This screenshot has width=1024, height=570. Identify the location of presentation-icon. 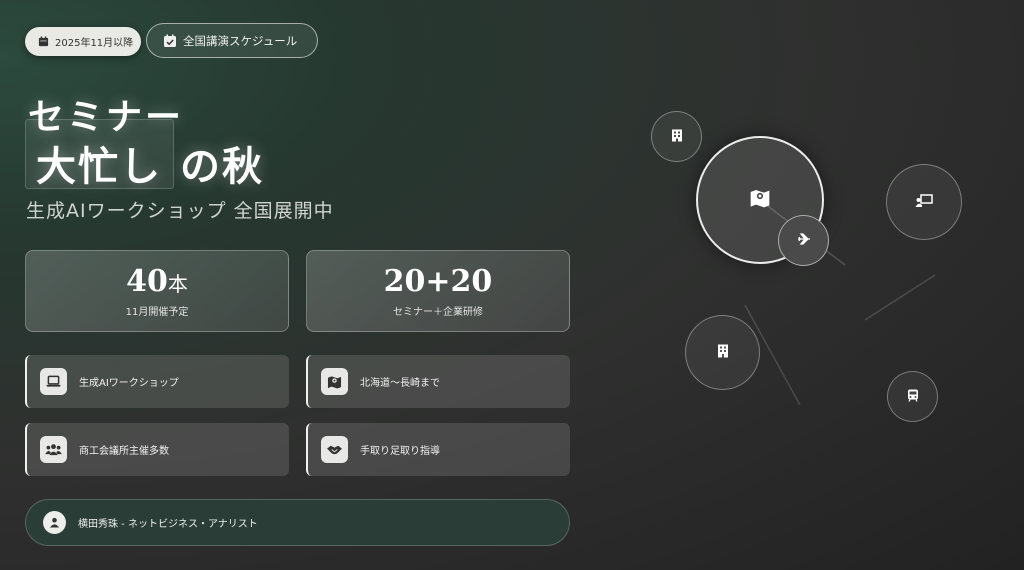
(924, 202).